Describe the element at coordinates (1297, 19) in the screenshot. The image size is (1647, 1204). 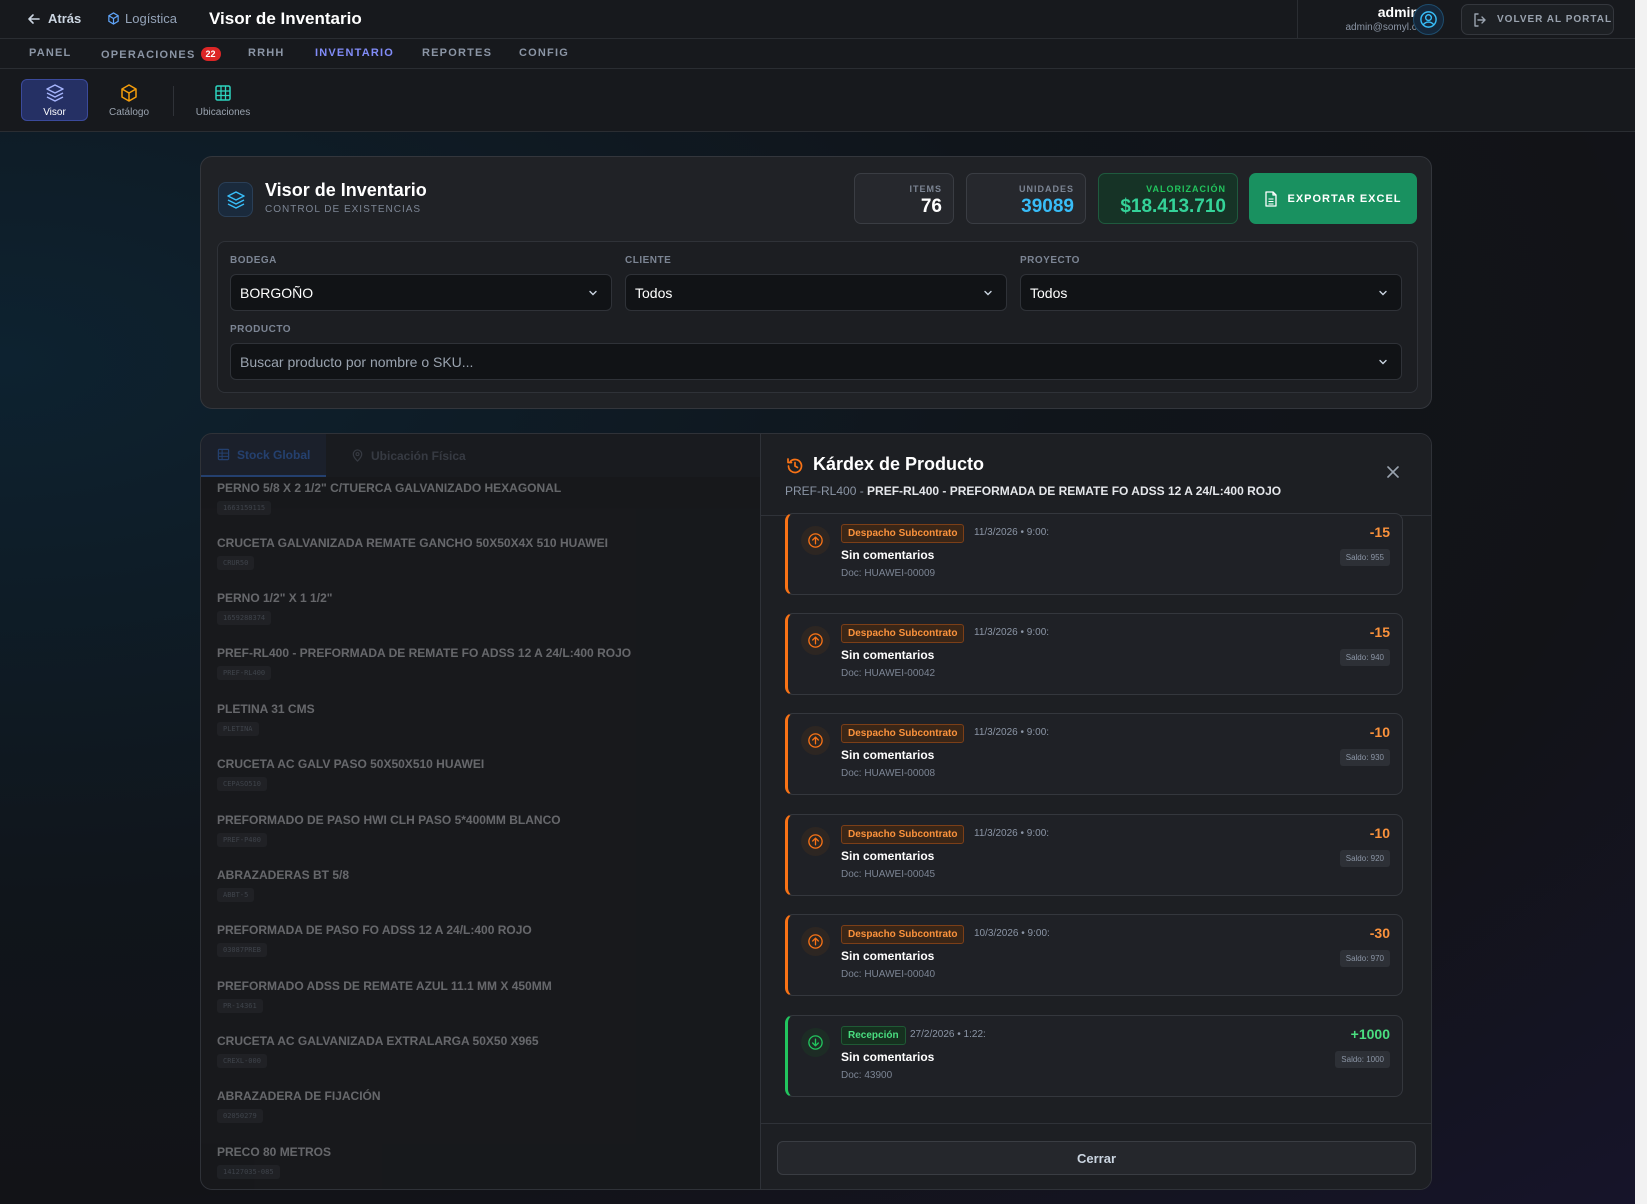
I see `divider` at that location.